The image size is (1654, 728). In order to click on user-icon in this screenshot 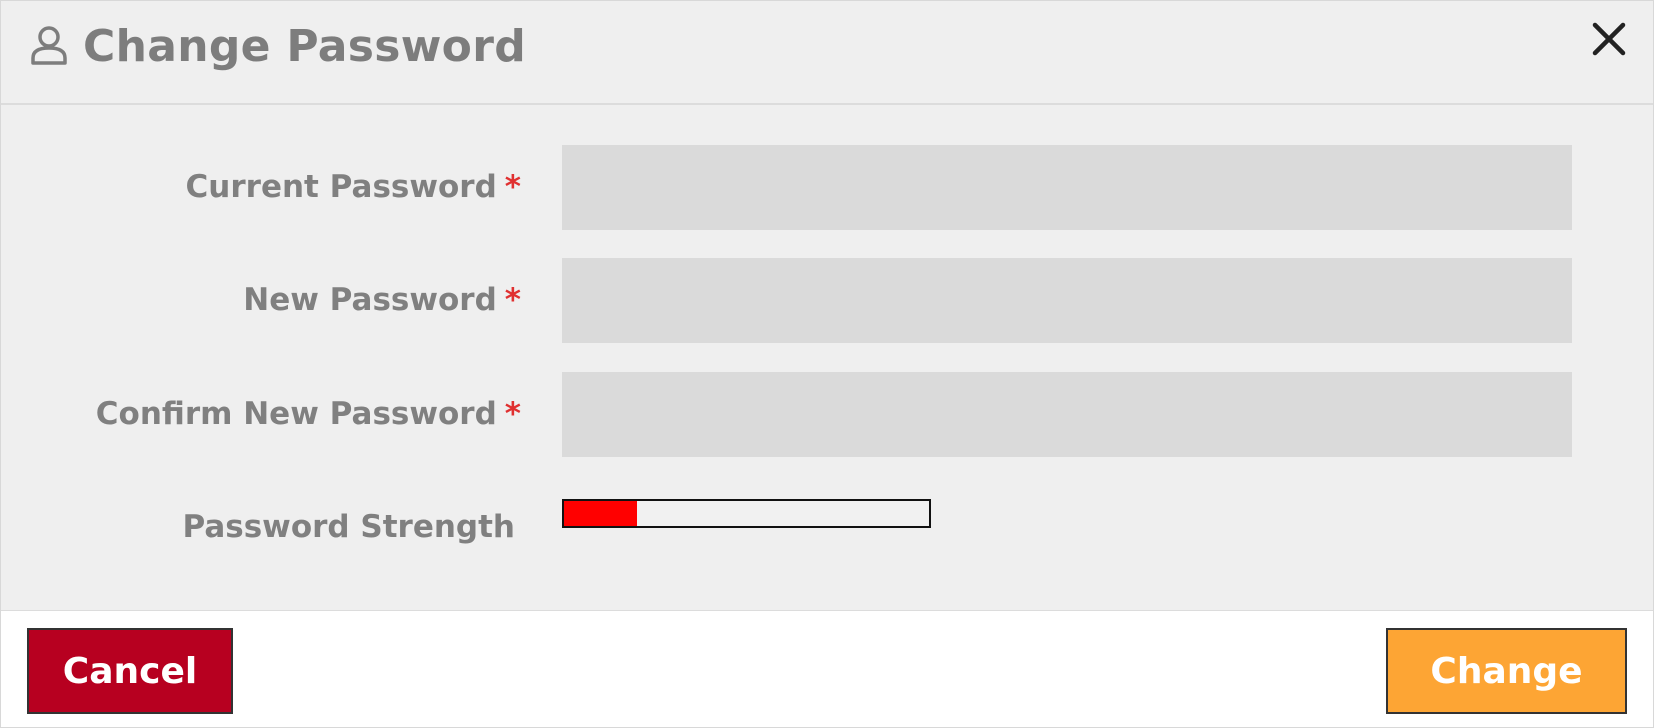, I will do `click(49, 45)`.